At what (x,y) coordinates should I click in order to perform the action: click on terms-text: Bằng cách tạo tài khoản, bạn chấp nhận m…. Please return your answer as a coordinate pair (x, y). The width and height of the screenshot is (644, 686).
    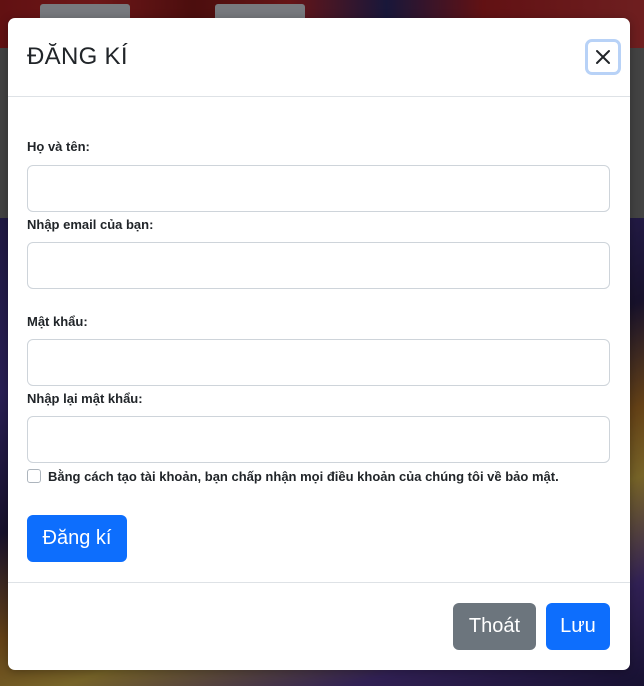
    Looking at the image, I should click on (303, 476).